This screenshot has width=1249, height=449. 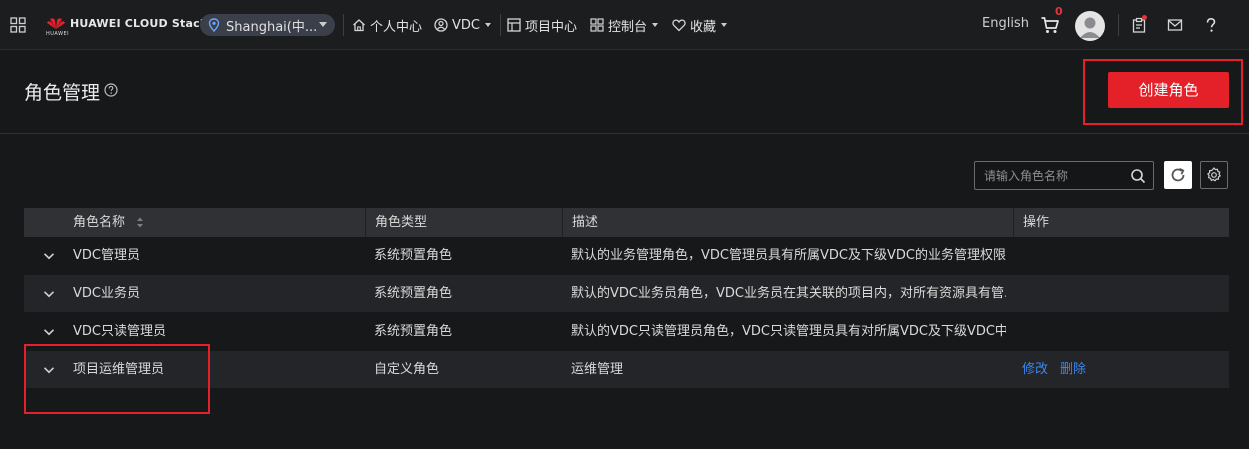 I want to click on settings-button, so click(x=1214, y=175).